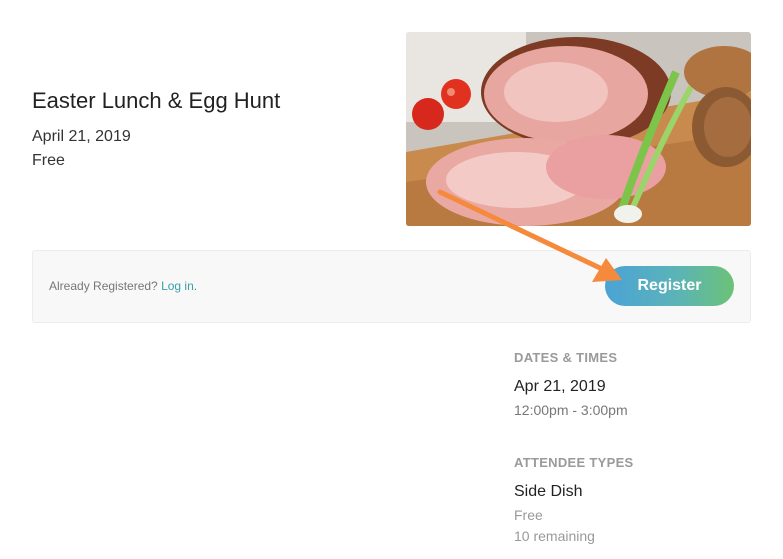 This screenshot has width=783, height=559. Describe the element at coordinates (103, 286) in the screenshot. I see `already-registered-label: Already Registered?` at that location.